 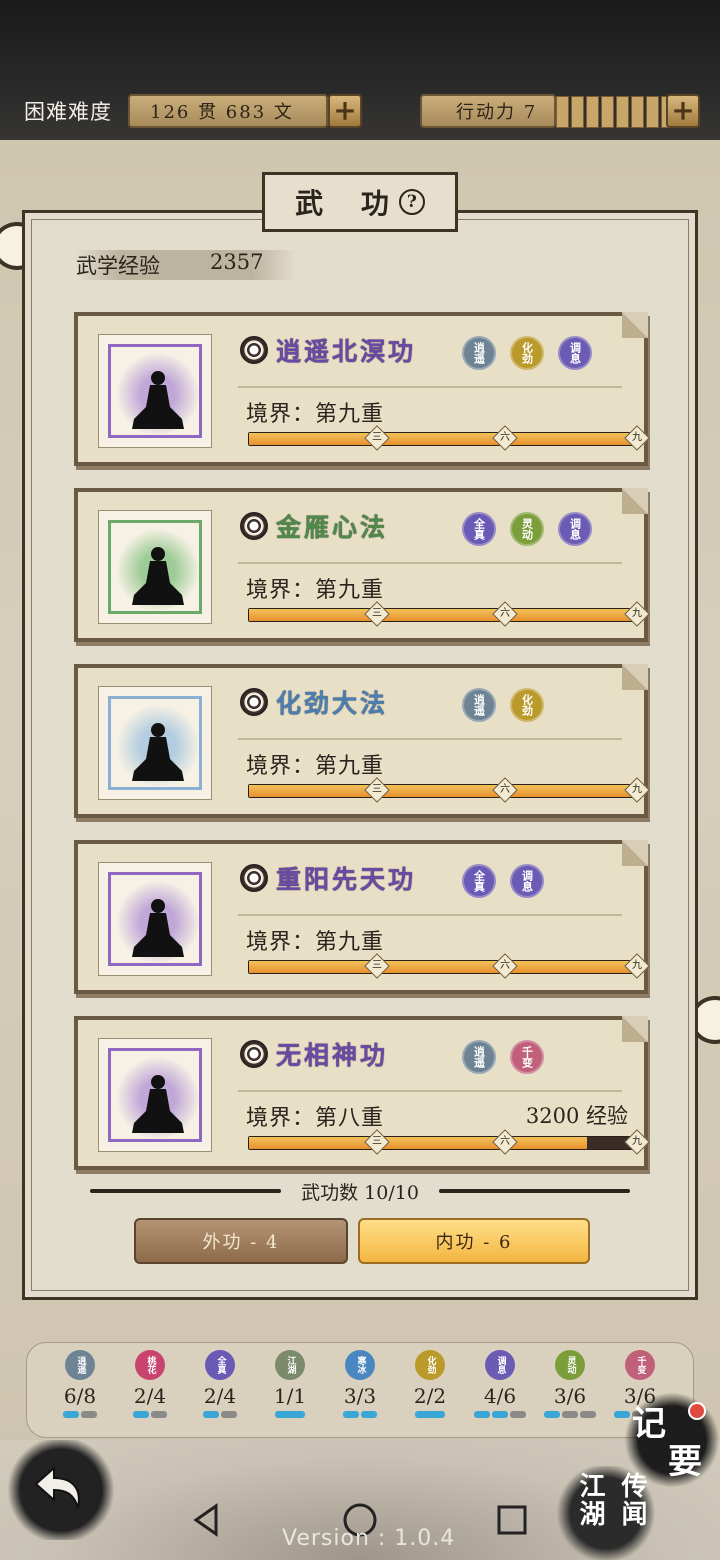 I want to click on skill-badges: 全真 调息, so click(x=503, y=881).